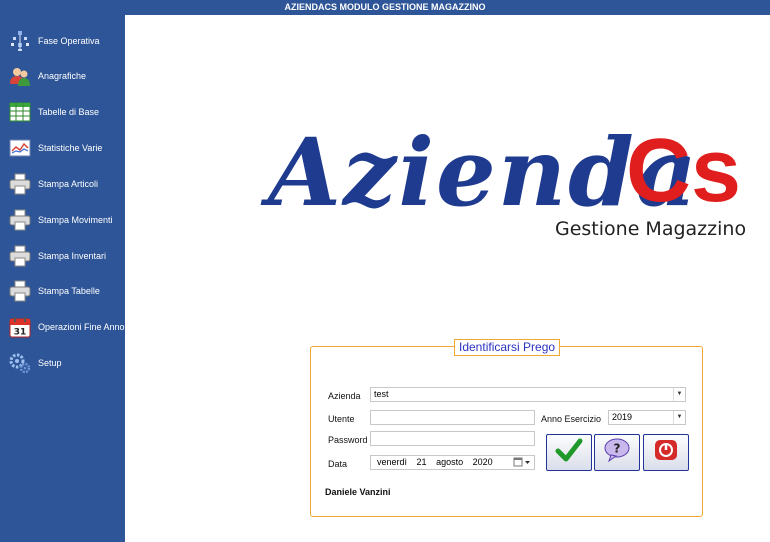 This screenshot has height=542, width=770. I want to click on sidebar-item-setup: Setup, so click(66, 363).